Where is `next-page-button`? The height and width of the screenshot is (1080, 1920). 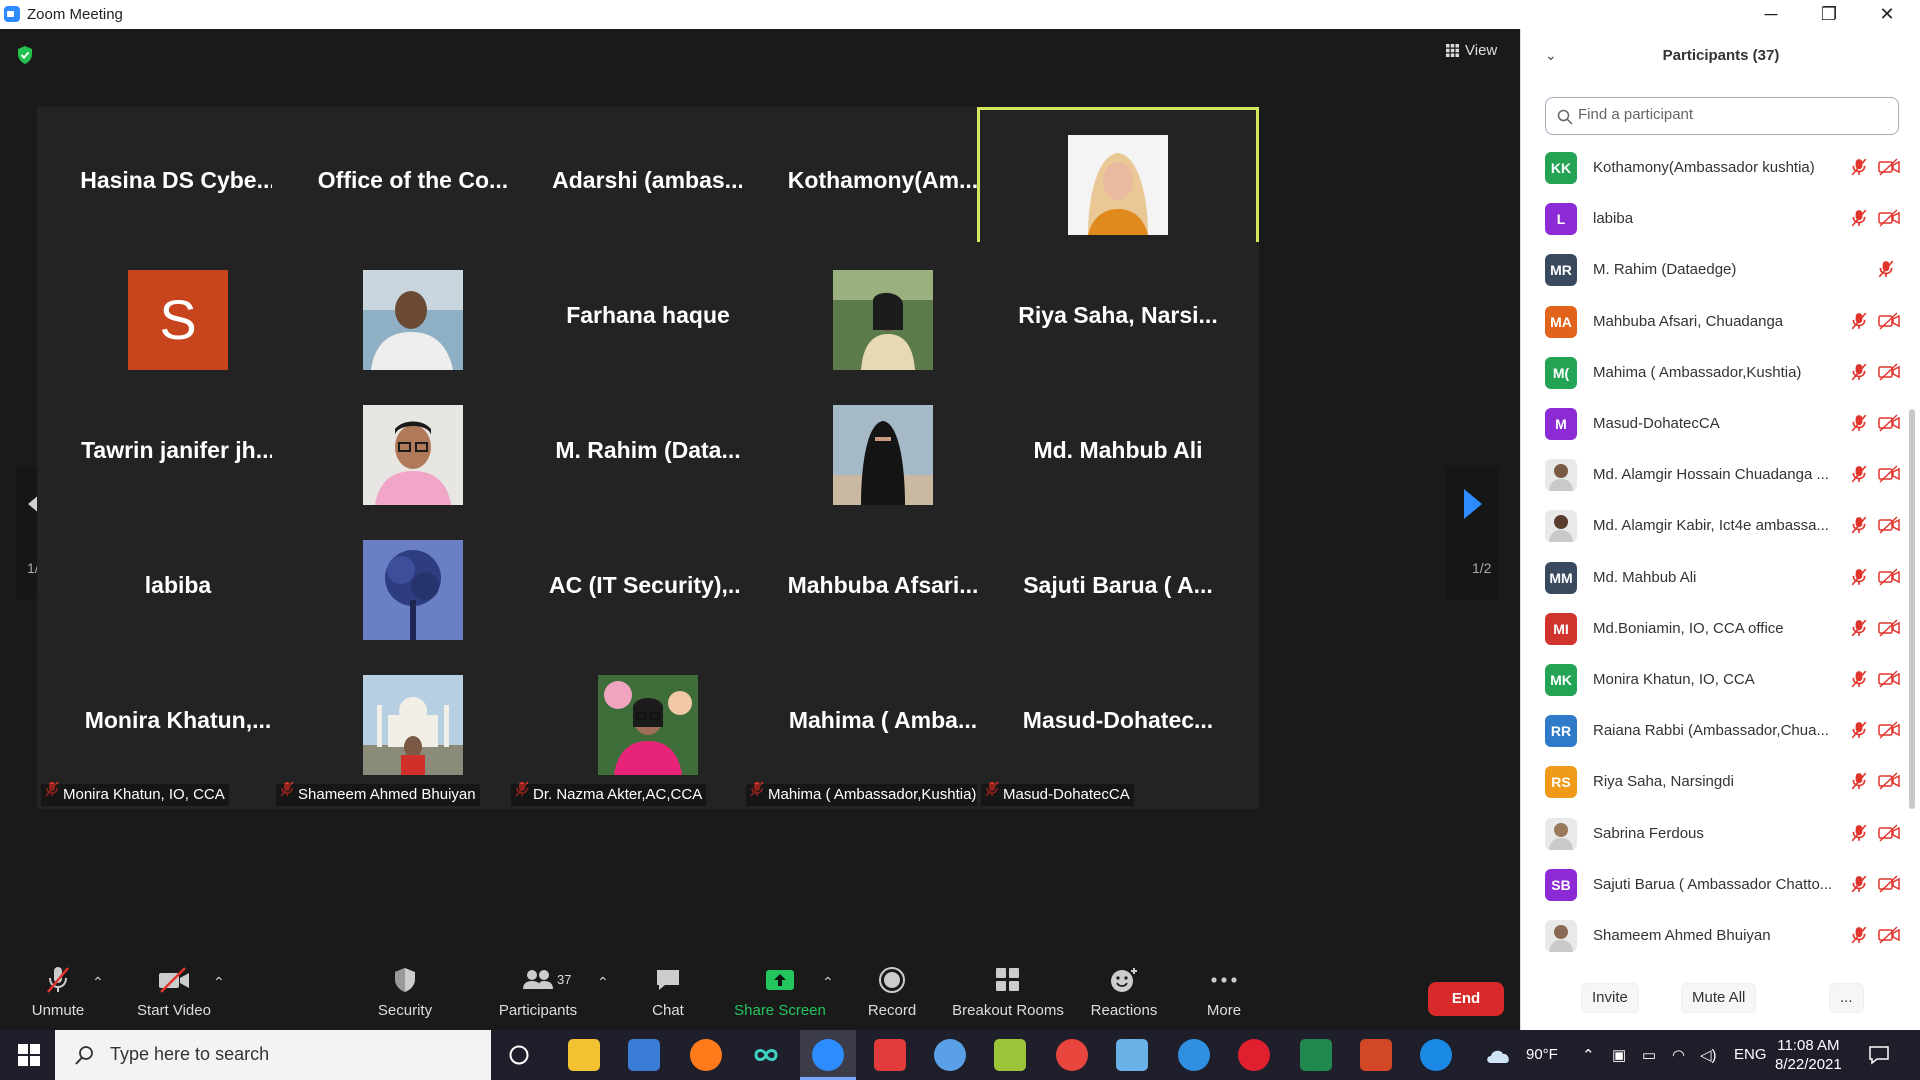
next-page-button is located at coordinates (1472, 533).